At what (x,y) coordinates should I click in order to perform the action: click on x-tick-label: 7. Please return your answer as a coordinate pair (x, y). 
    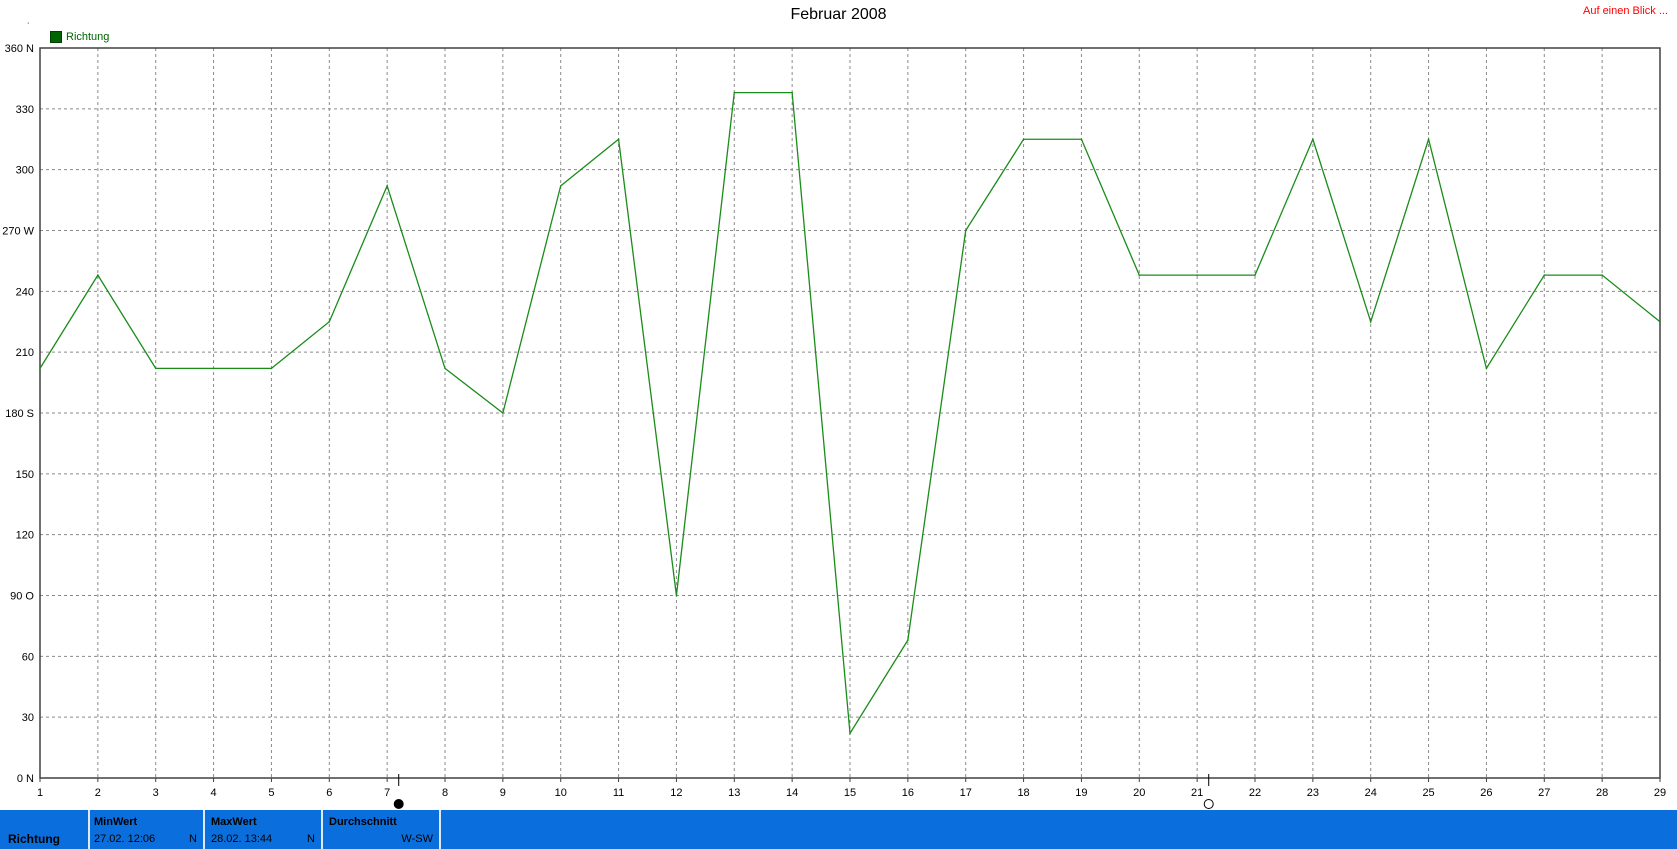
    Looking at the image, I should click on (387, 793).